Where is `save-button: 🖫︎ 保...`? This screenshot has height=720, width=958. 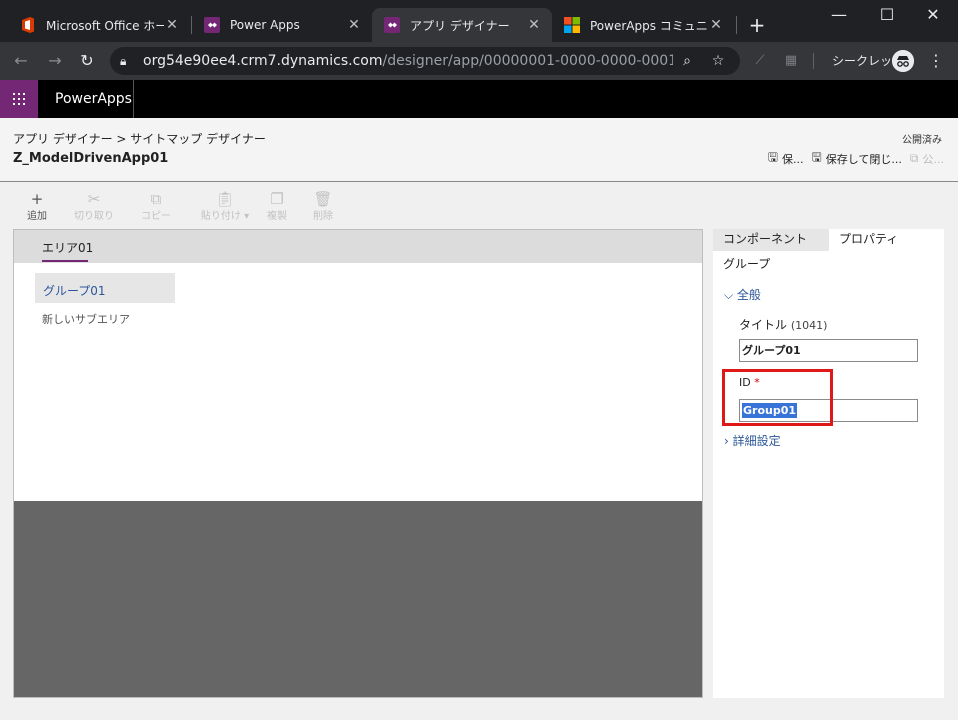
save-button: 🖫︎ 保... is located at coordinates (786, 158).